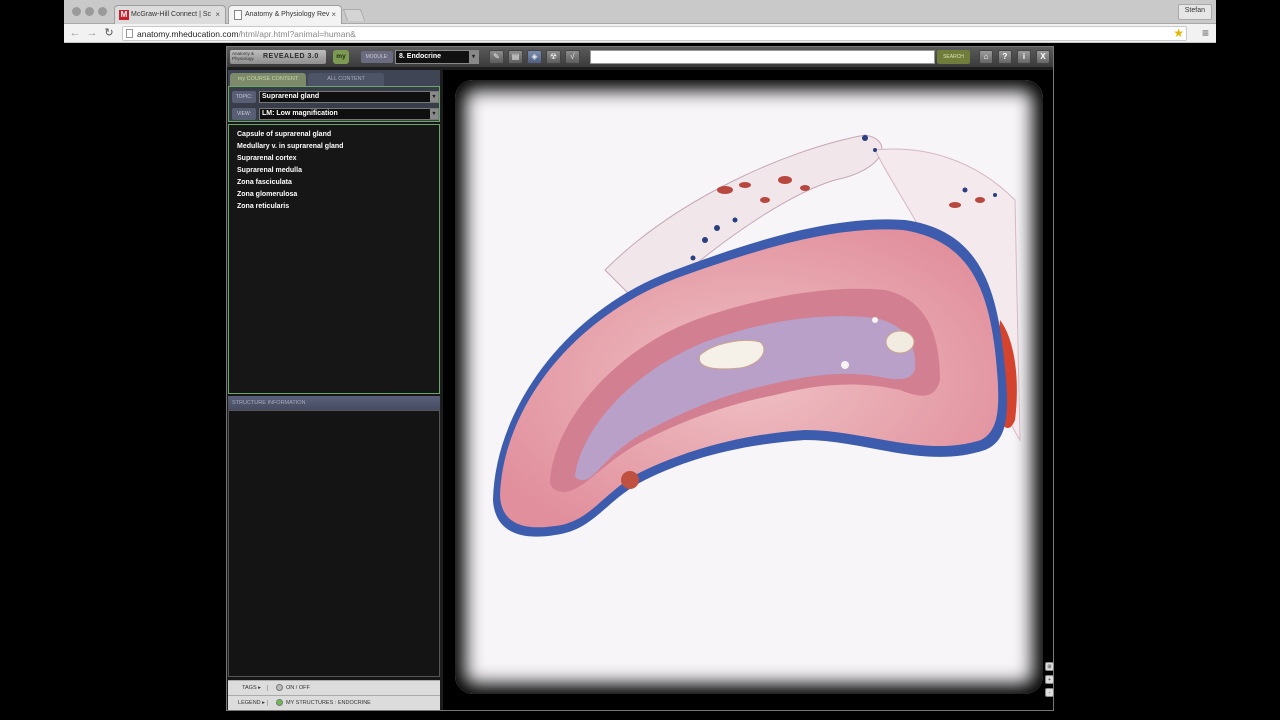  What do you see at coordinates (1024, 57) in the screenshot?
I see `info-icon: i` at bounding box center [1024, 57].